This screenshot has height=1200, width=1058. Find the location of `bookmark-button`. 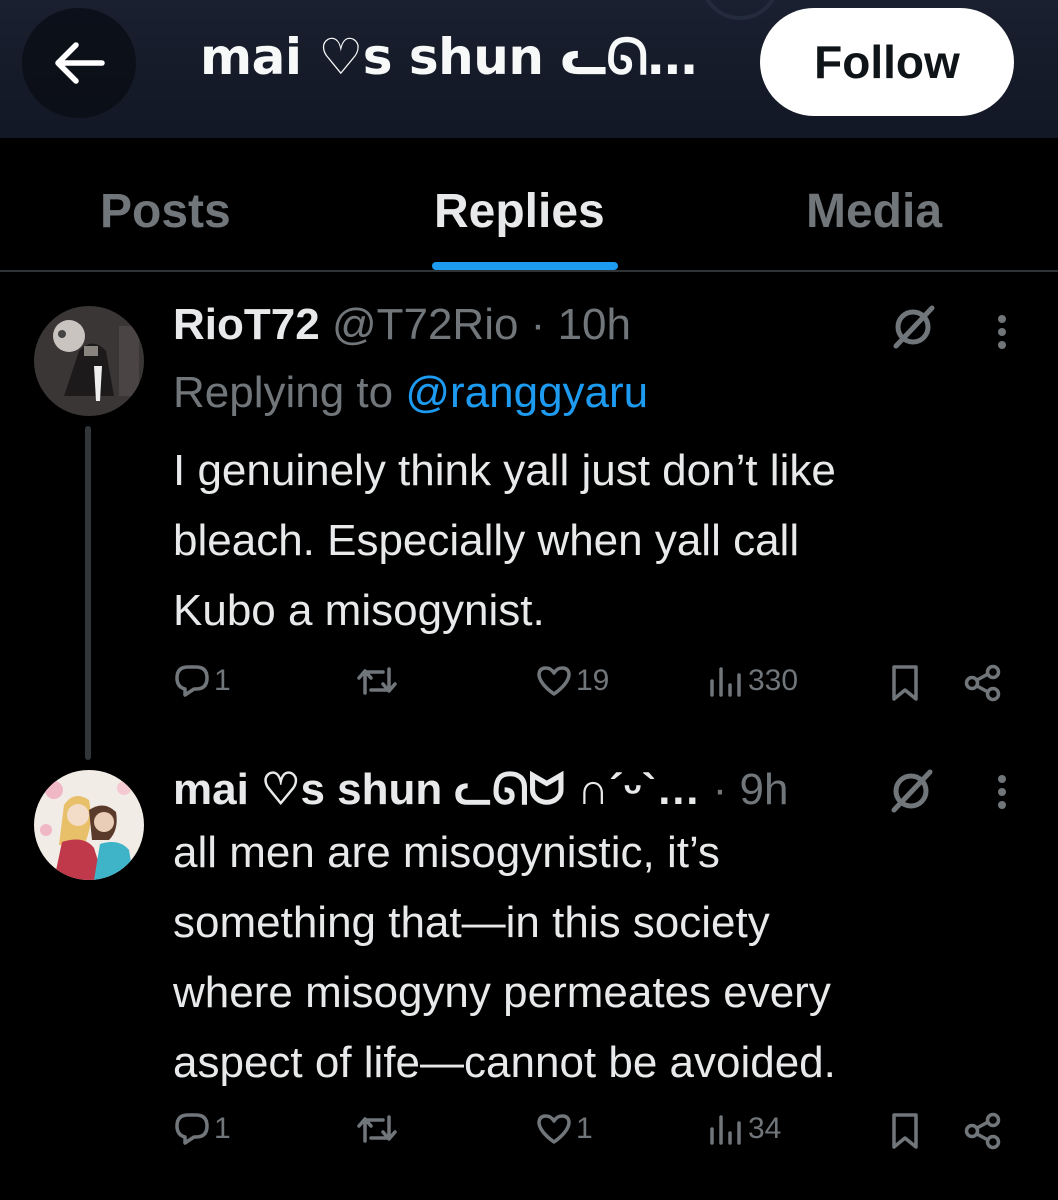

bookmark-button is located at coordinates (905, 1131).